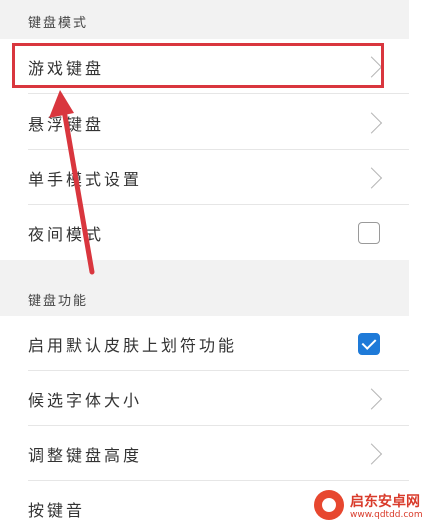  Describe the element at coordinates (386, 515) in the screenshot. I see `watermark-url: www.qdtdd.com` at that location.